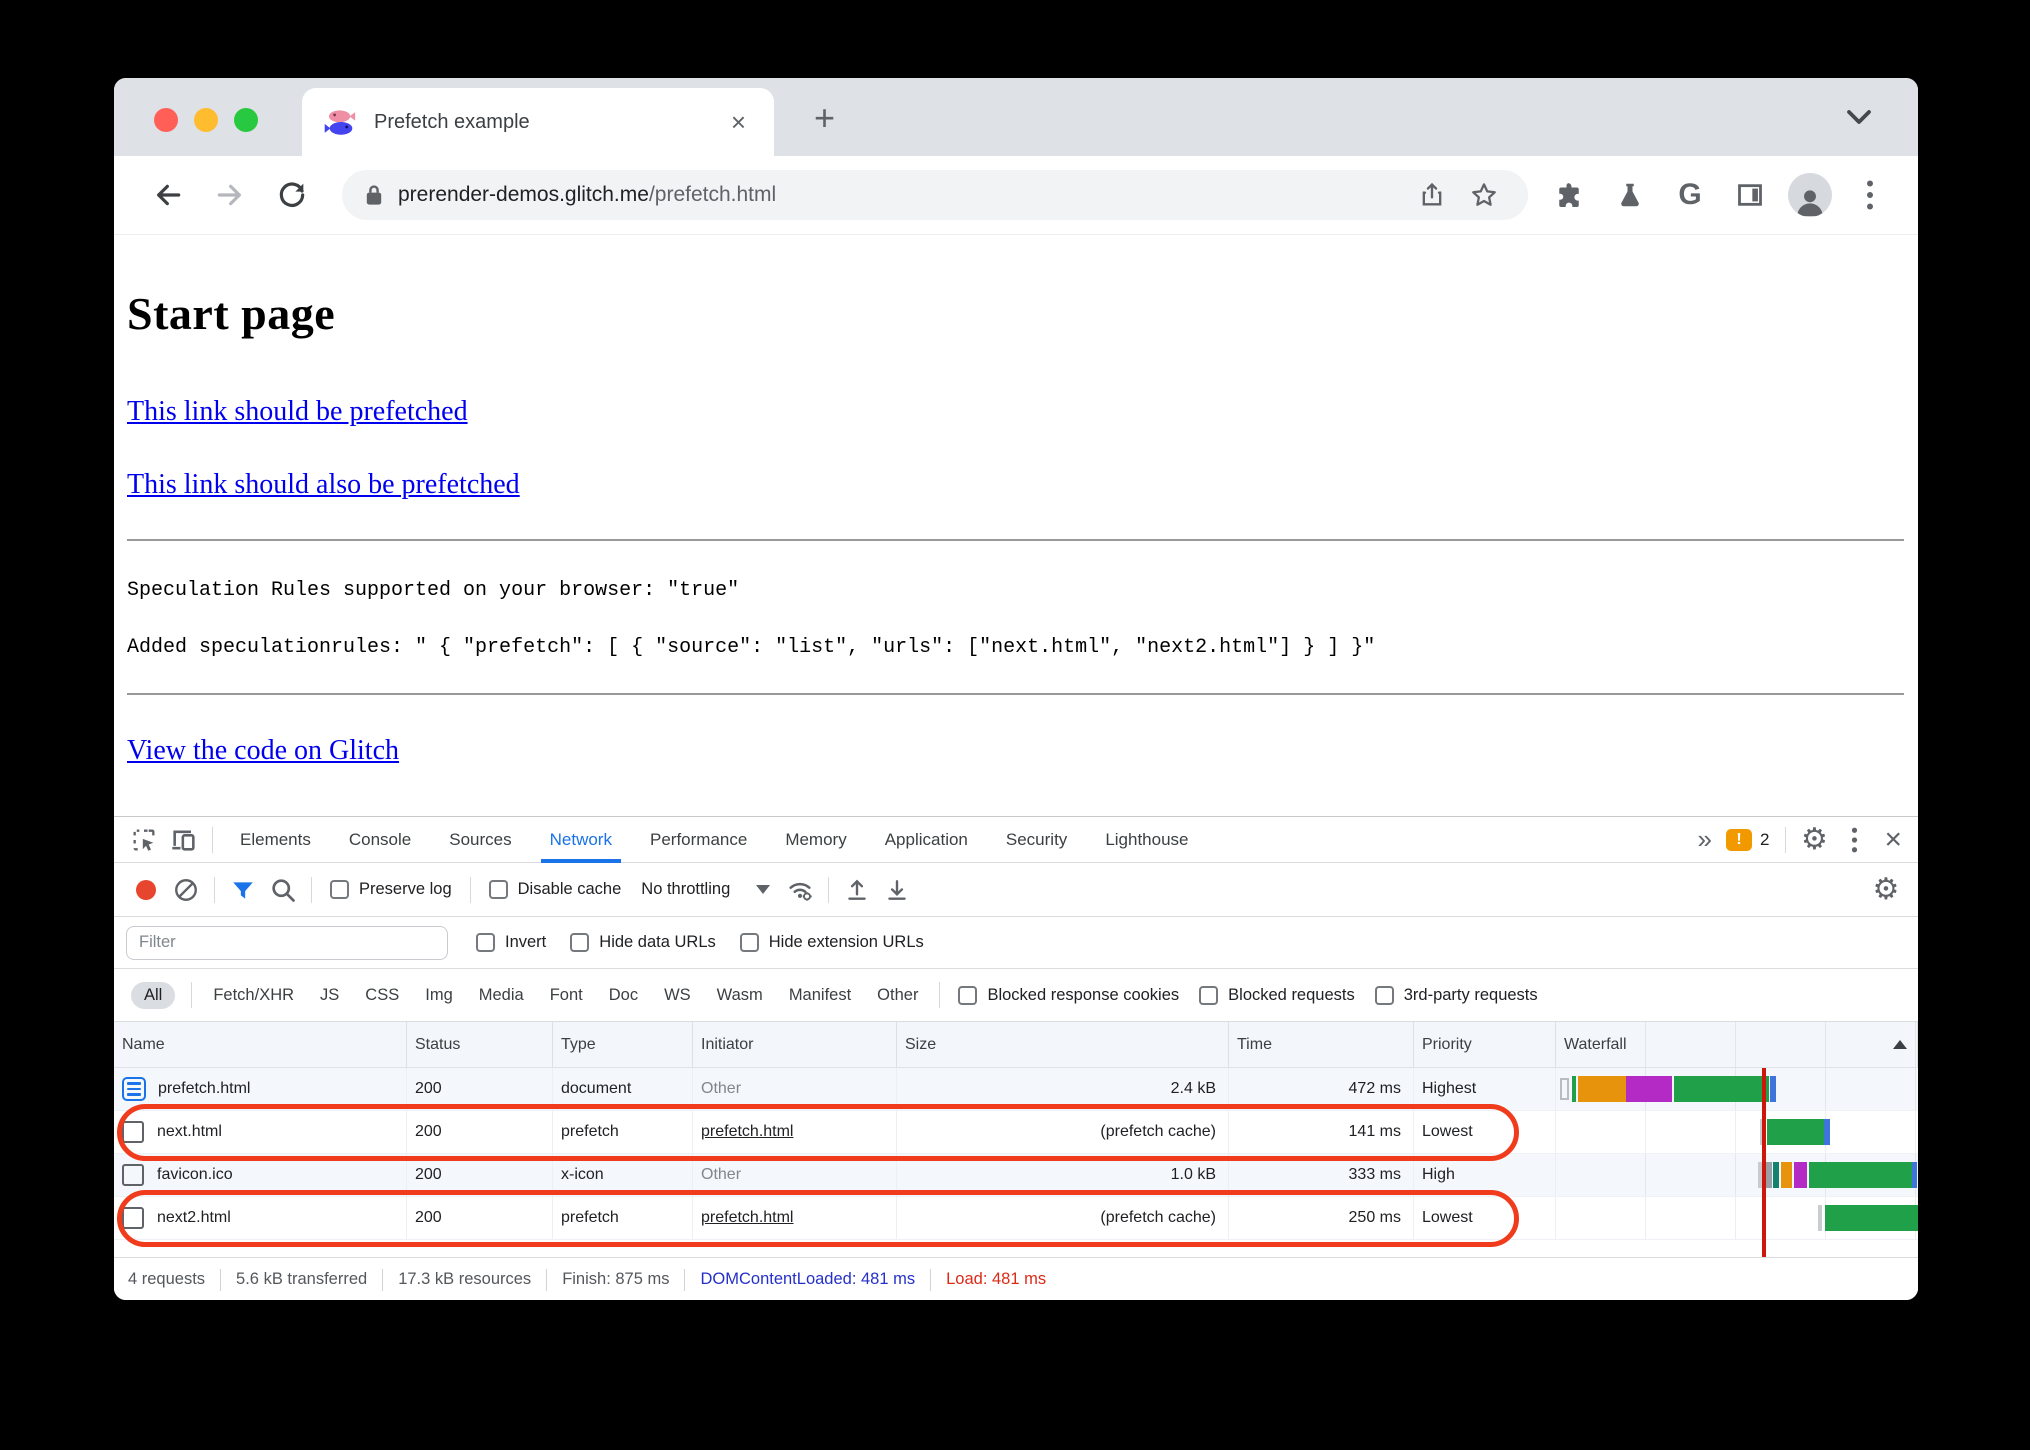  I want to click on glitch-code-link: View the code on Glitch, so click(263, 751).